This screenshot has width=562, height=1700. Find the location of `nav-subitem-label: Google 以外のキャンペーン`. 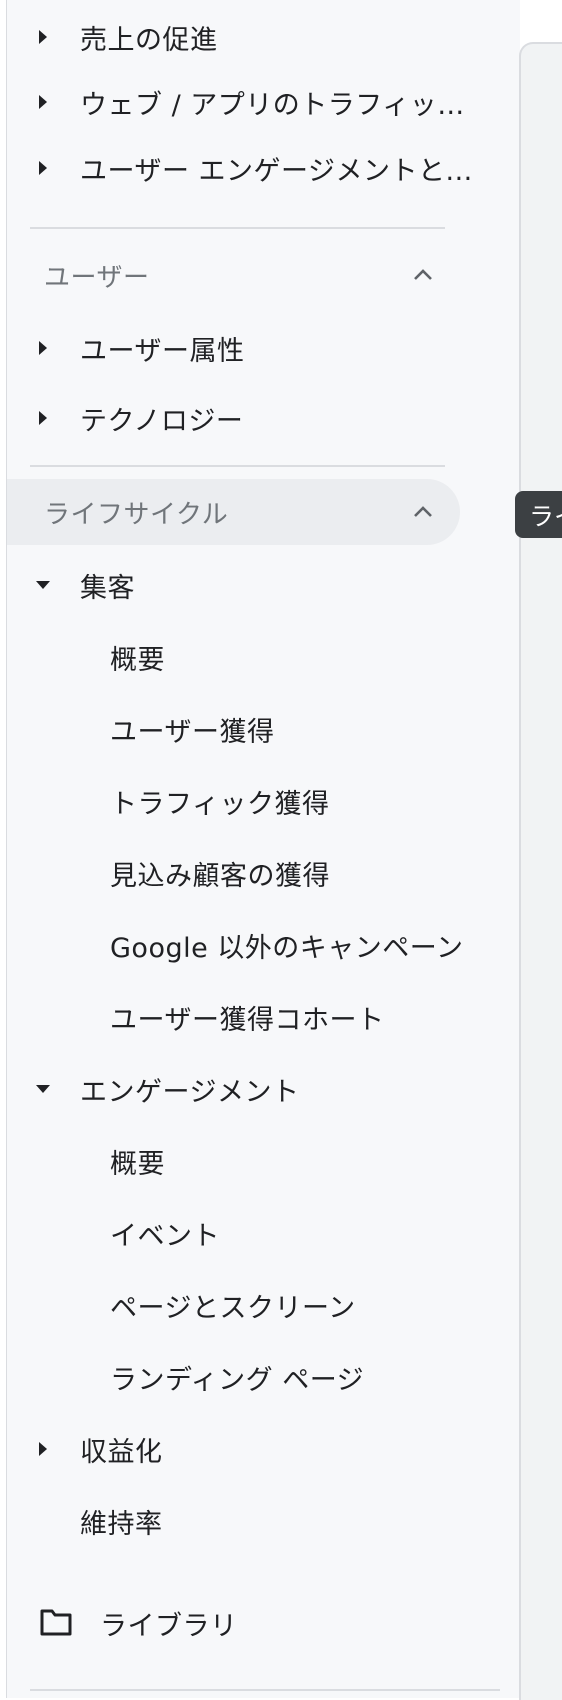

nav-subitem-label: Google 以外のキャンペーン is located at coordinates (287, 948).